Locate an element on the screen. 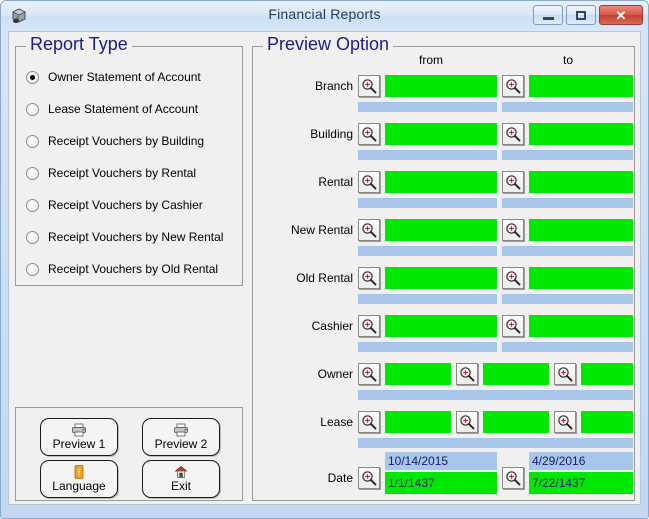 This screenshot has height=519, width=649. input-old-rental-from is located at coordinates (441, 278).